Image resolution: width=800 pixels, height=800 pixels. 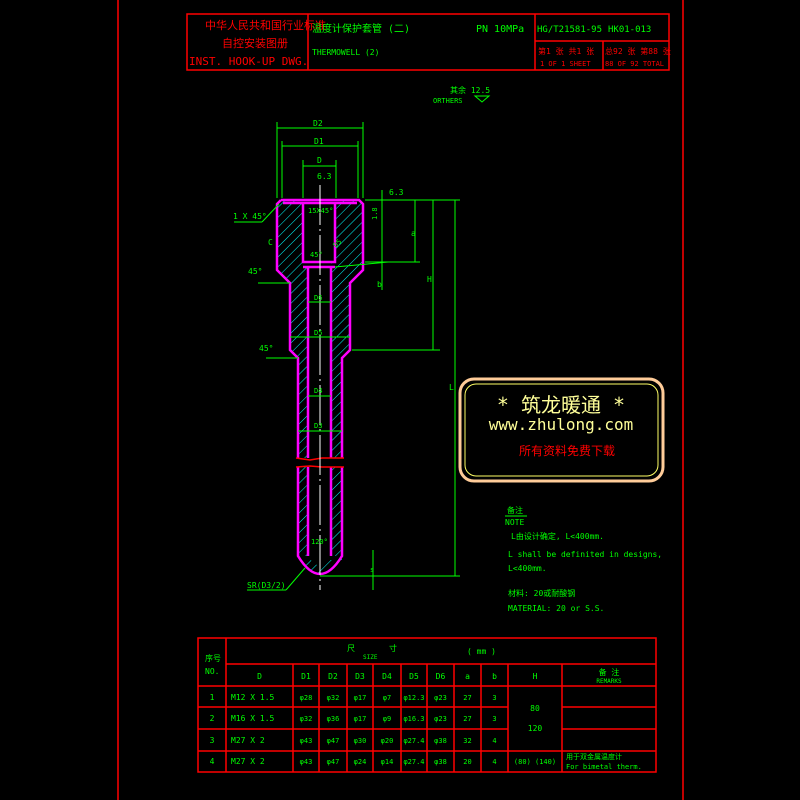 What do you see at coordinates (319, 160) in the screenshot?
I see `dim-D-label: D` at bounding box center [319, 160].